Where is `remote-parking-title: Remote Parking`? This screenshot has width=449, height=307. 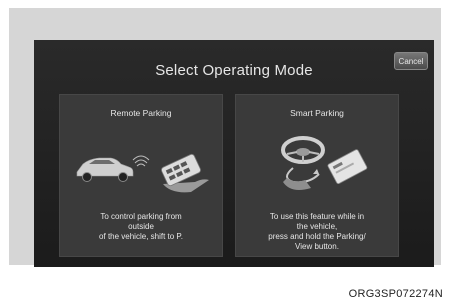 remote-parking-title: Remote Parking is located at coordinates (141, 113).